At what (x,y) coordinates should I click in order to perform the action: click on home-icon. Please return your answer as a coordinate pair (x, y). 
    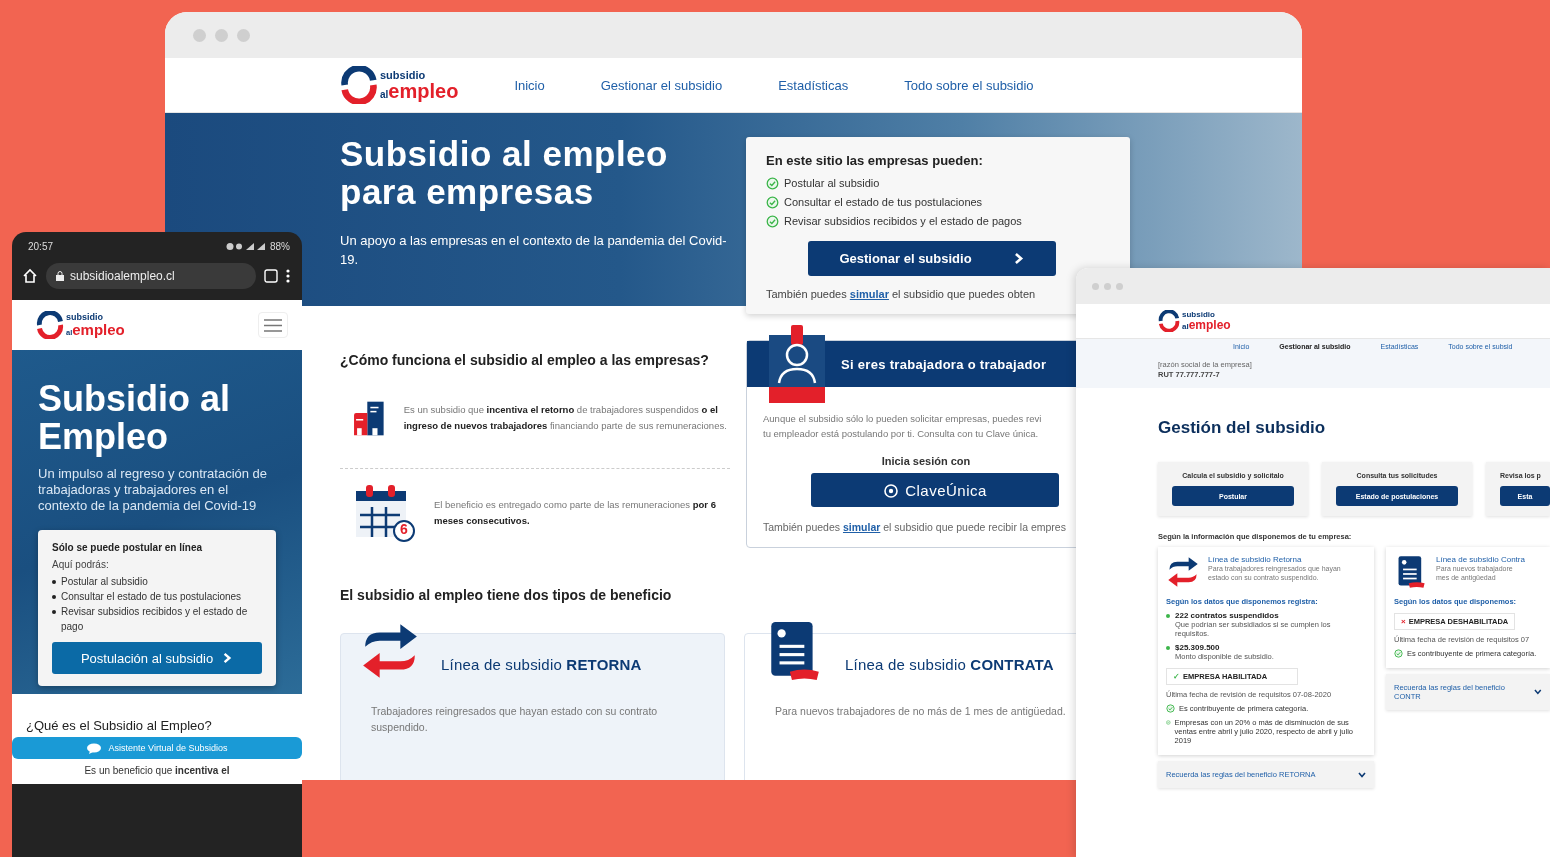
    Looking at the image, I should click on (30, 276).